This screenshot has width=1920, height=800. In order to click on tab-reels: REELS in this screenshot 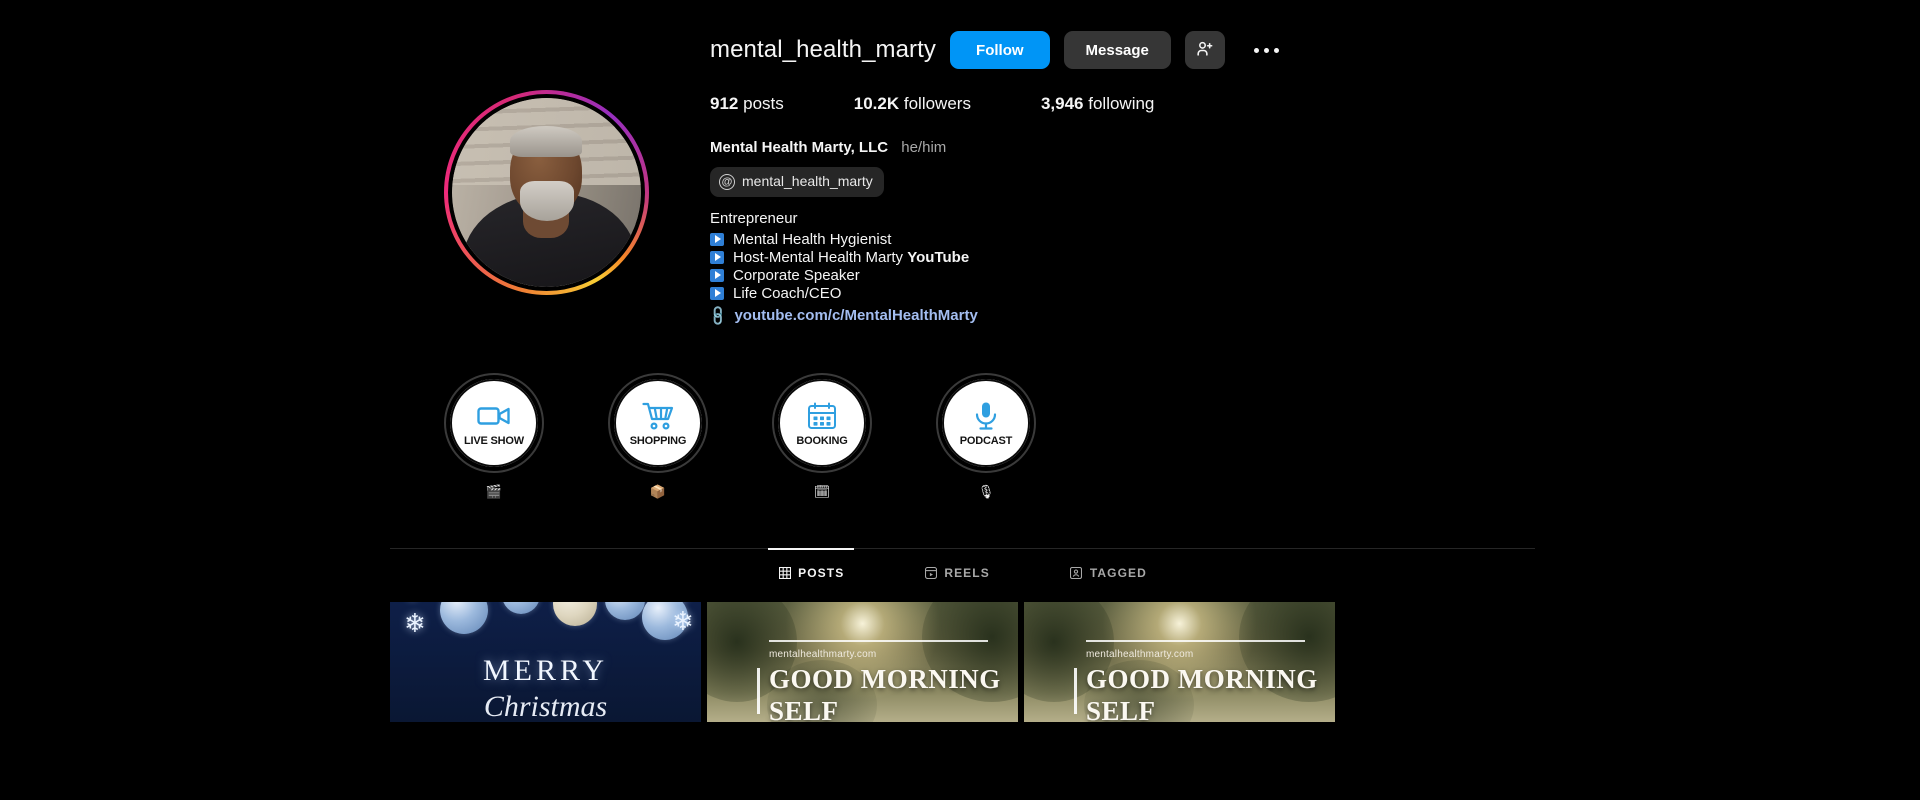, I will do `click(957, 571)`.